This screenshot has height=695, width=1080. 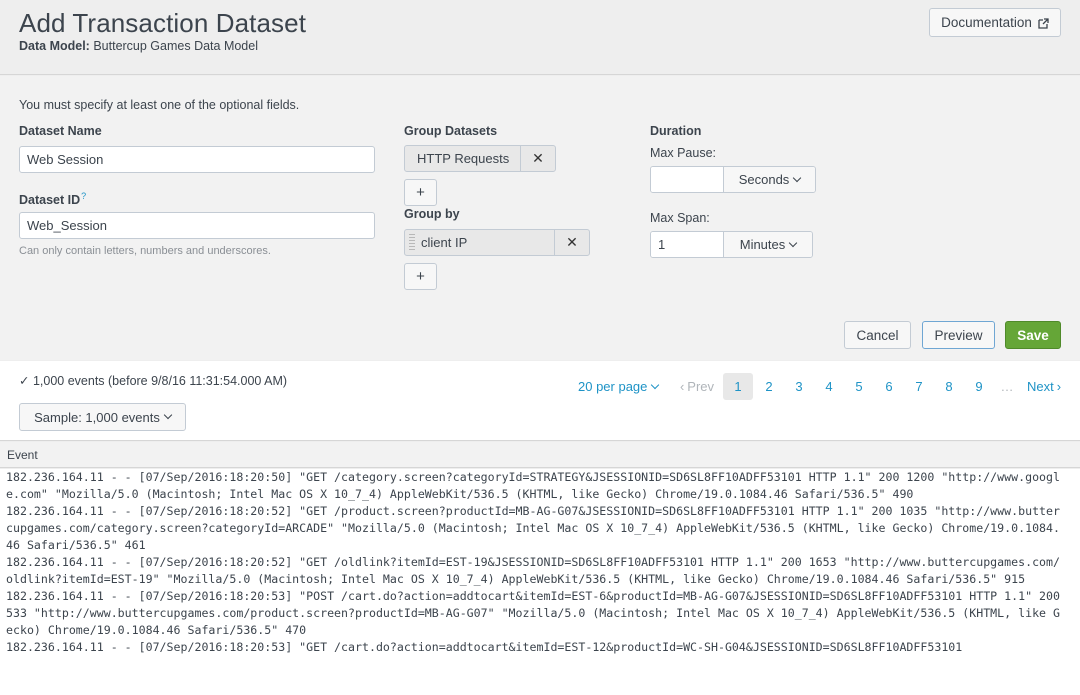 I want to click on documentation-label: Documentation, so click(x=986, y=22).